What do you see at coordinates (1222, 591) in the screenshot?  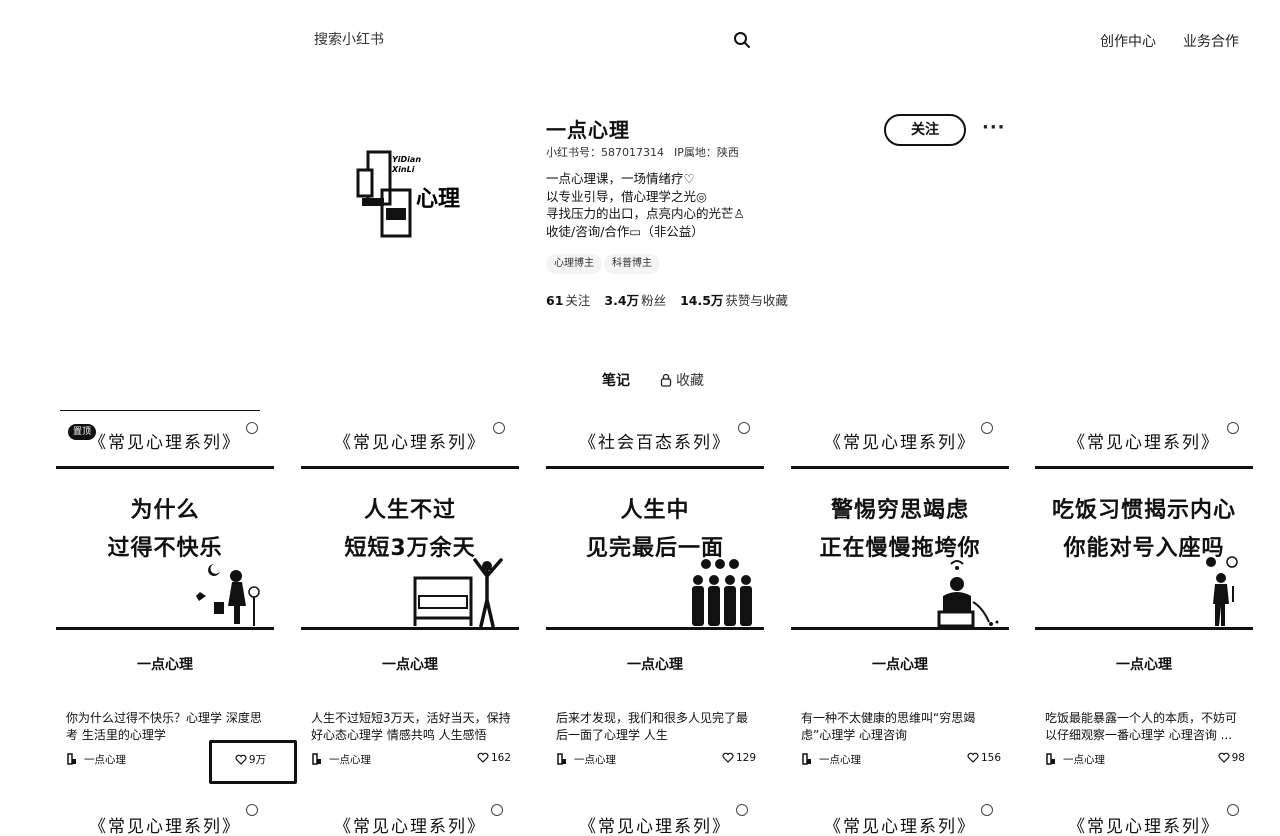 I see `standing-person-illustration-icon` at bounding box center [1222, 591].